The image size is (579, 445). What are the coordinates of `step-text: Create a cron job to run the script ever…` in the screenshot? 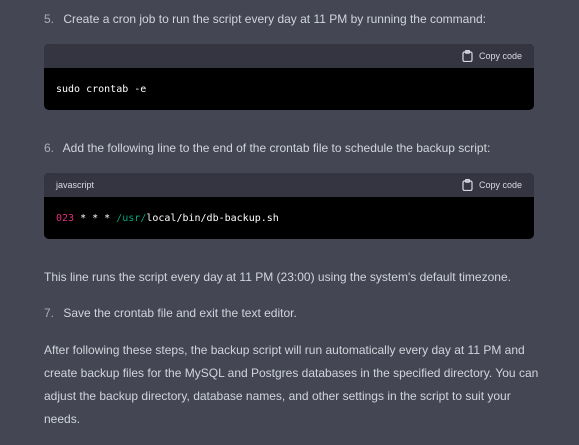 It's located at (275, 19).